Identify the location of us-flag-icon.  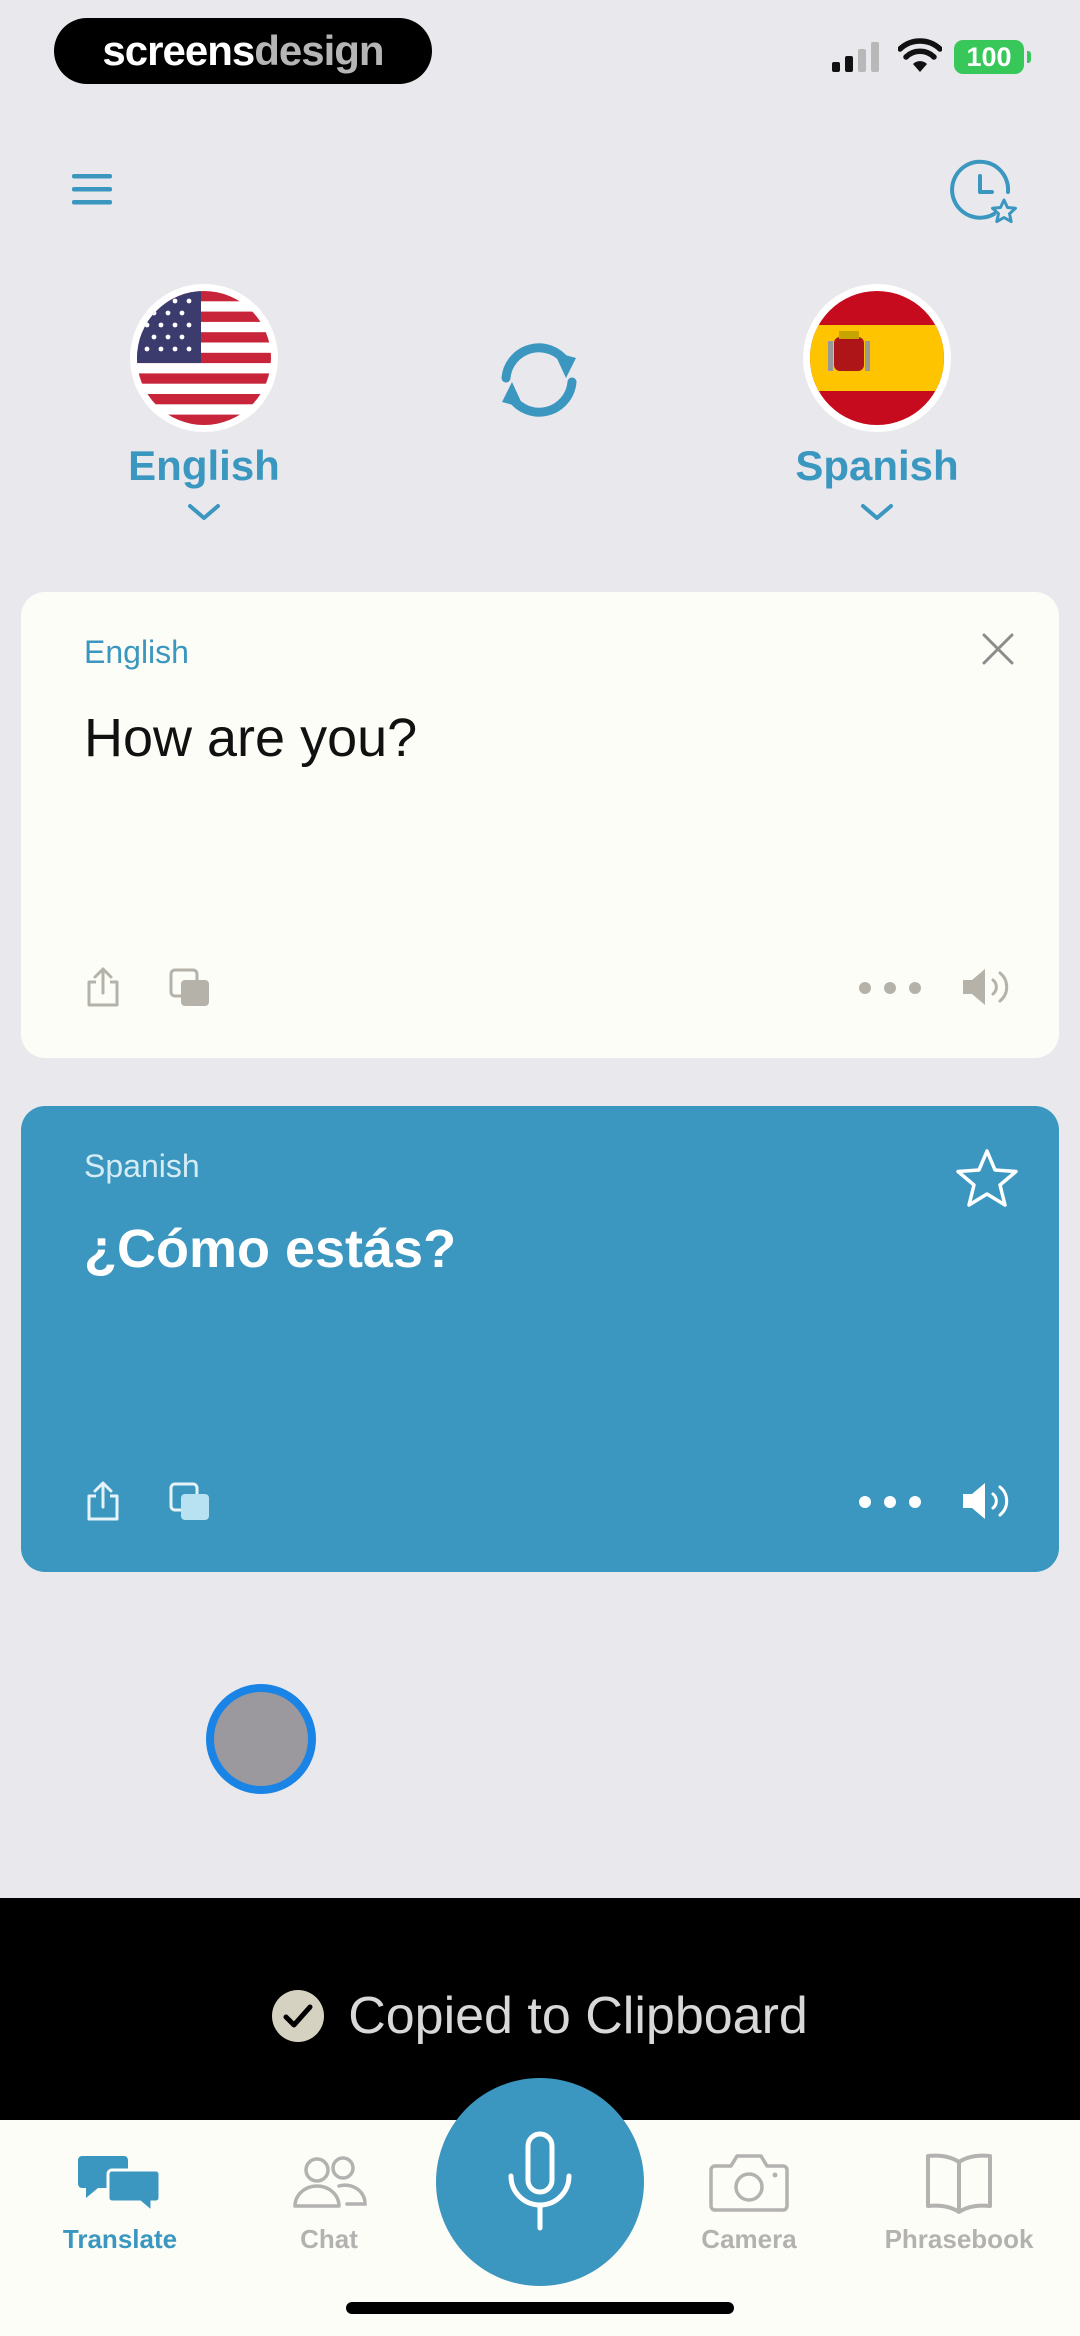
(204, 358).